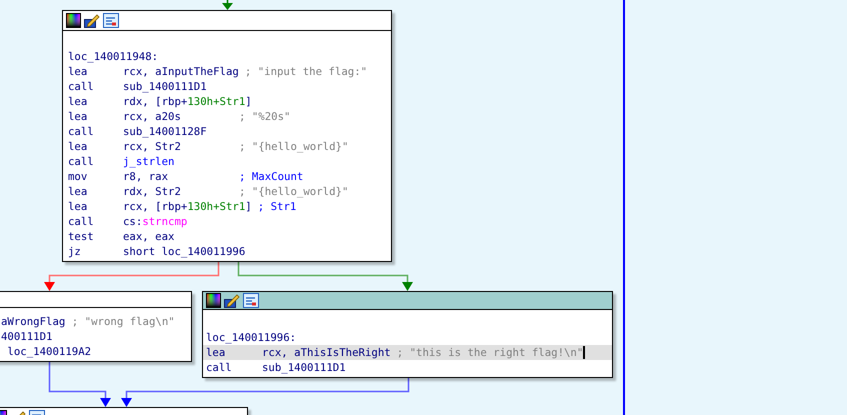 Image resolution: width=847 pixels, height=415 pixels. What do you see at coordinates (78, 176) in the screenshot?
I see `mnemonic: mov` at bounding box center [78, 176].